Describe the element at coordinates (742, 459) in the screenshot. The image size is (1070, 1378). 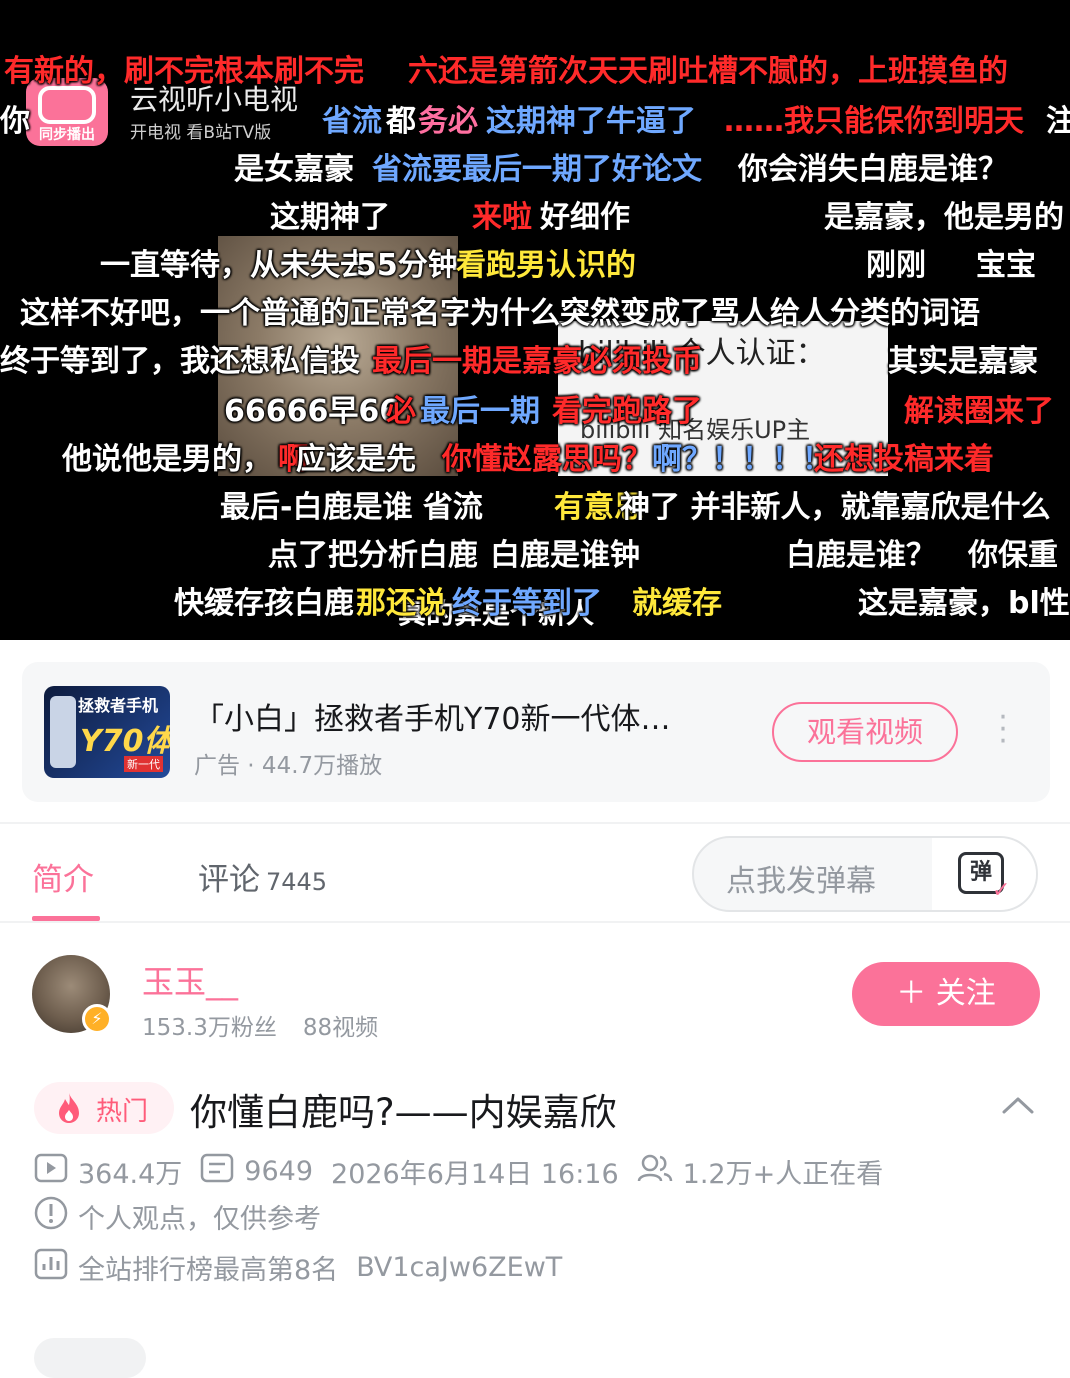
I see `danmaku-comment: 啊？！！！！` at that location.